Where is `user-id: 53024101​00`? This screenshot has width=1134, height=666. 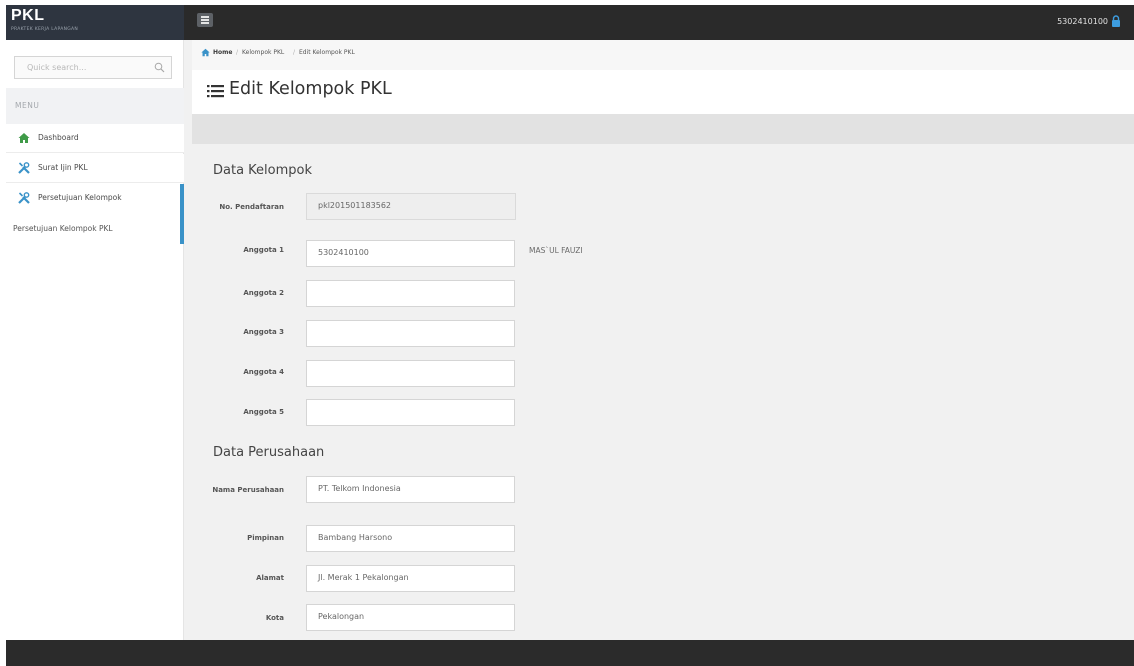 user-id: 53024101​00 is located at coordinates (1082, 21).